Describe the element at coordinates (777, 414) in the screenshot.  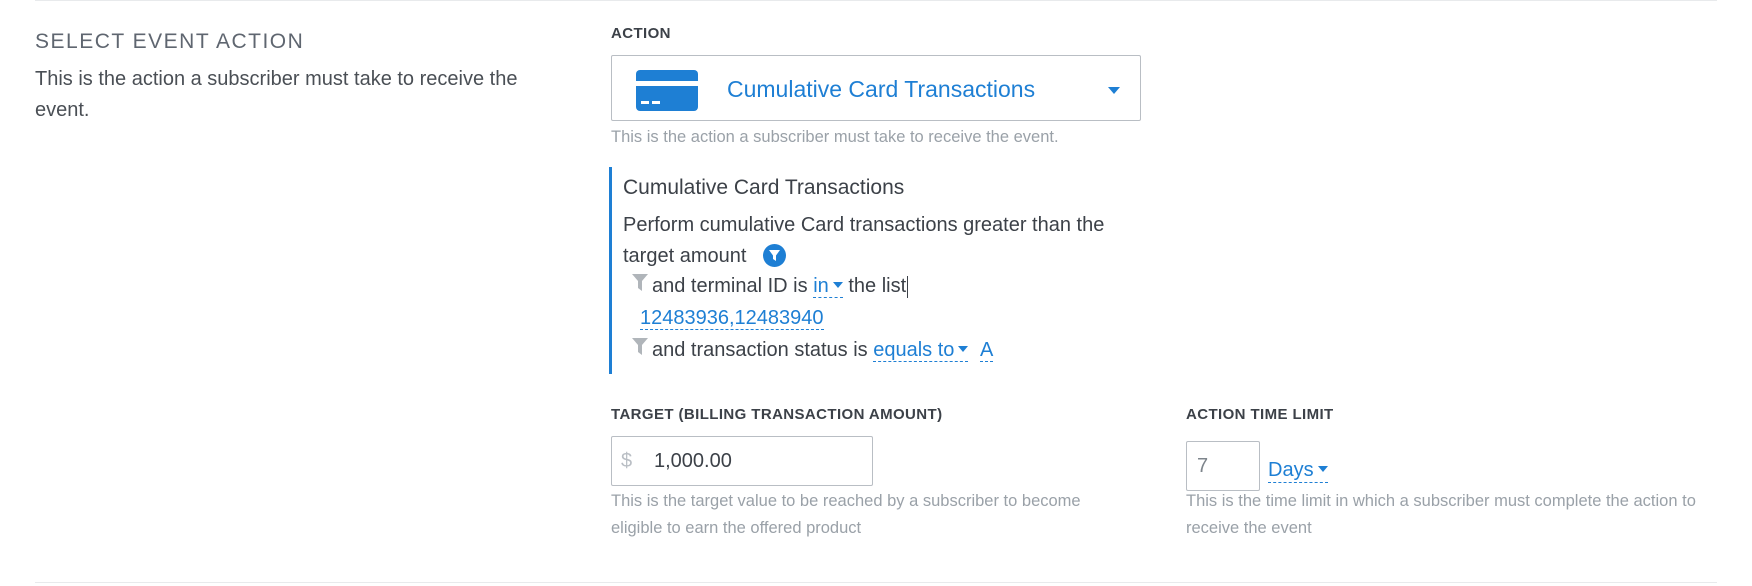
I see `target-label: TARGET (BILLING TRANSACTION AMOUNT)` at that location.